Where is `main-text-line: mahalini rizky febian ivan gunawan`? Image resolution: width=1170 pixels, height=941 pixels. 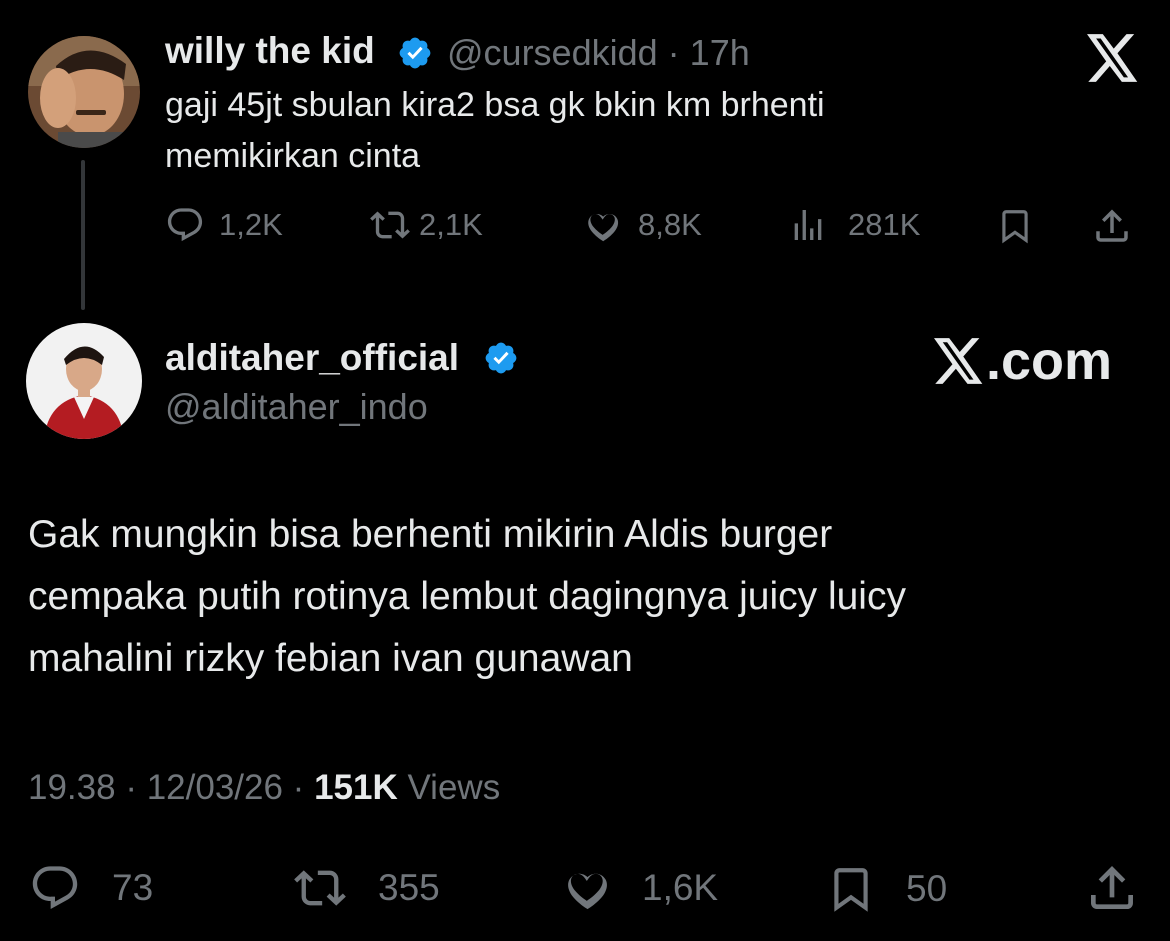 main-text-line: mahalini rizky febian ivan gunawan is located at coordinates (330, 658).